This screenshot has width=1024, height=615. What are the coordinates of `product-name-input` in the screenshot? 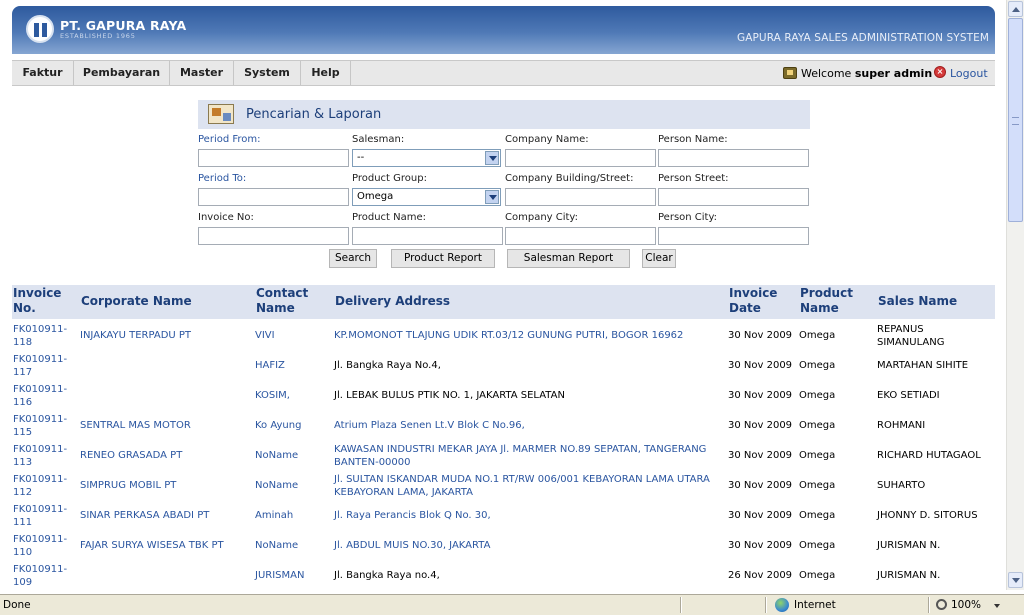 It's located at (427, 236).